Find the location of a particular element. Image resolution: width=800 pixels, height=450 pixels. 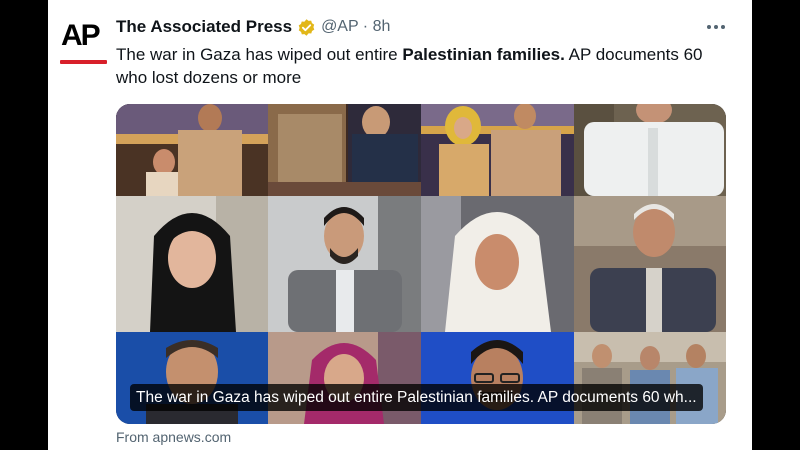

photo-tile-woman-black-hijab is located at coordinates (192, 264).